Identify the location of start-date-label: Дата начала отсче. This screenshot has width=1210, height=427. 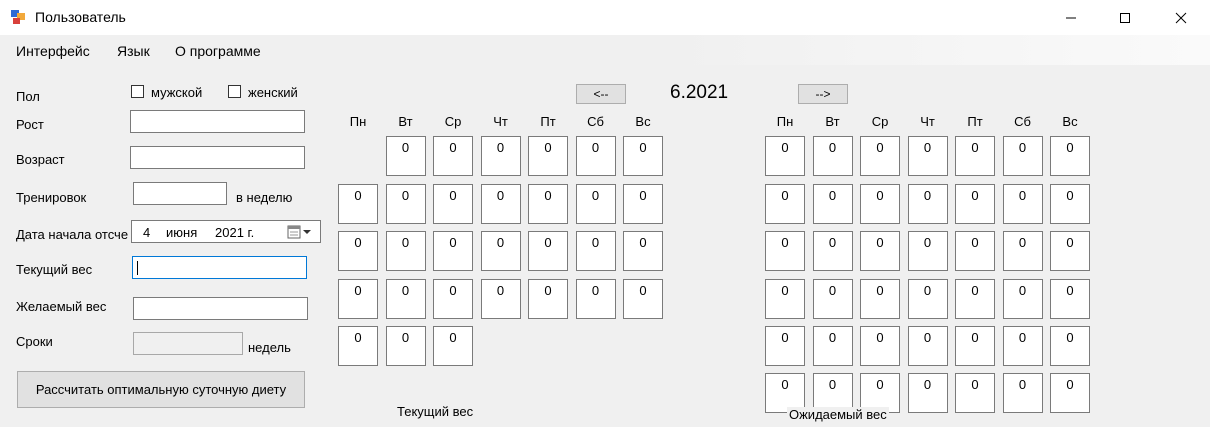
(72, 234).